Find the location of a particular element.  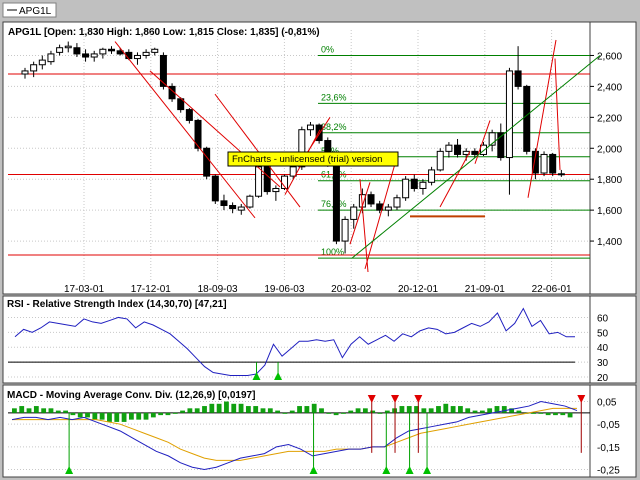

watermark-text: FnCharts - unlicensed (trial) version is located at coordinates (307, 159).